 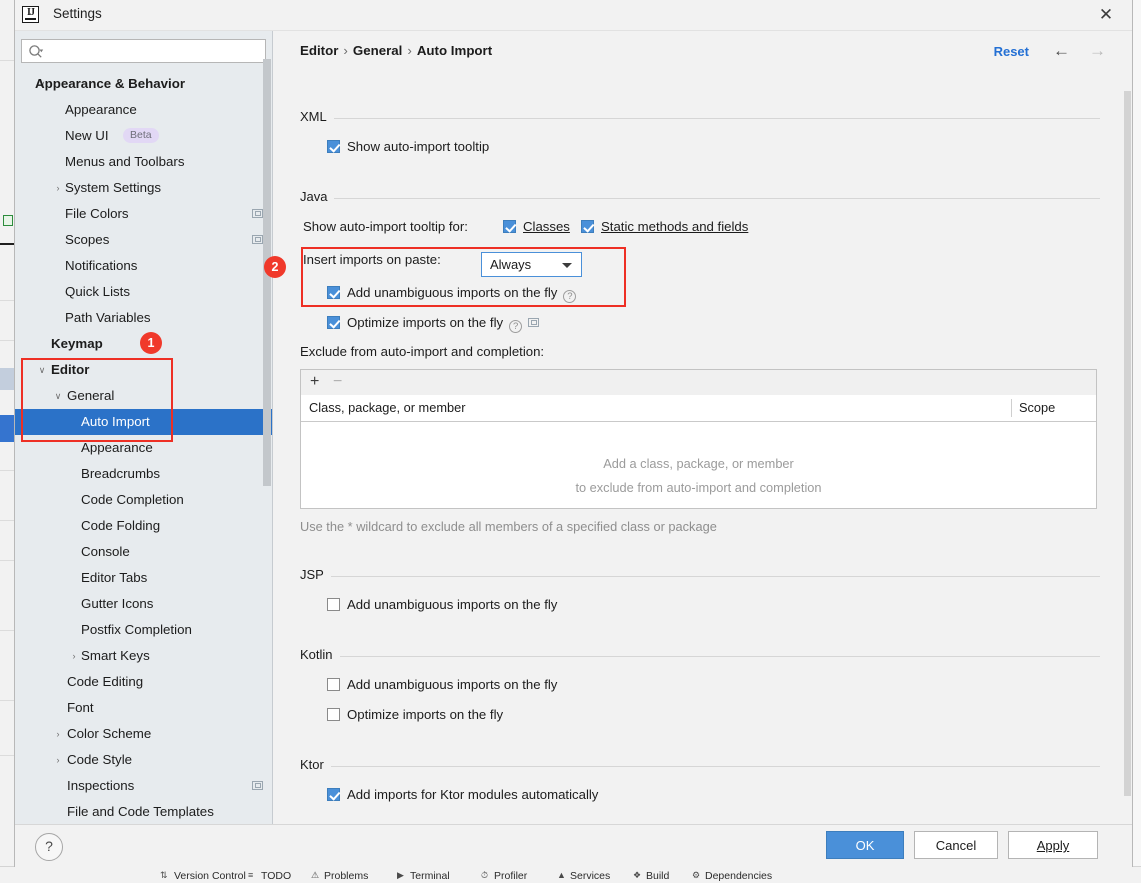 What do you see at coordinates (121, 525) in the screenshot?
I see `sidebar-item-label: Code Folding` at bounding box center [121, 525].